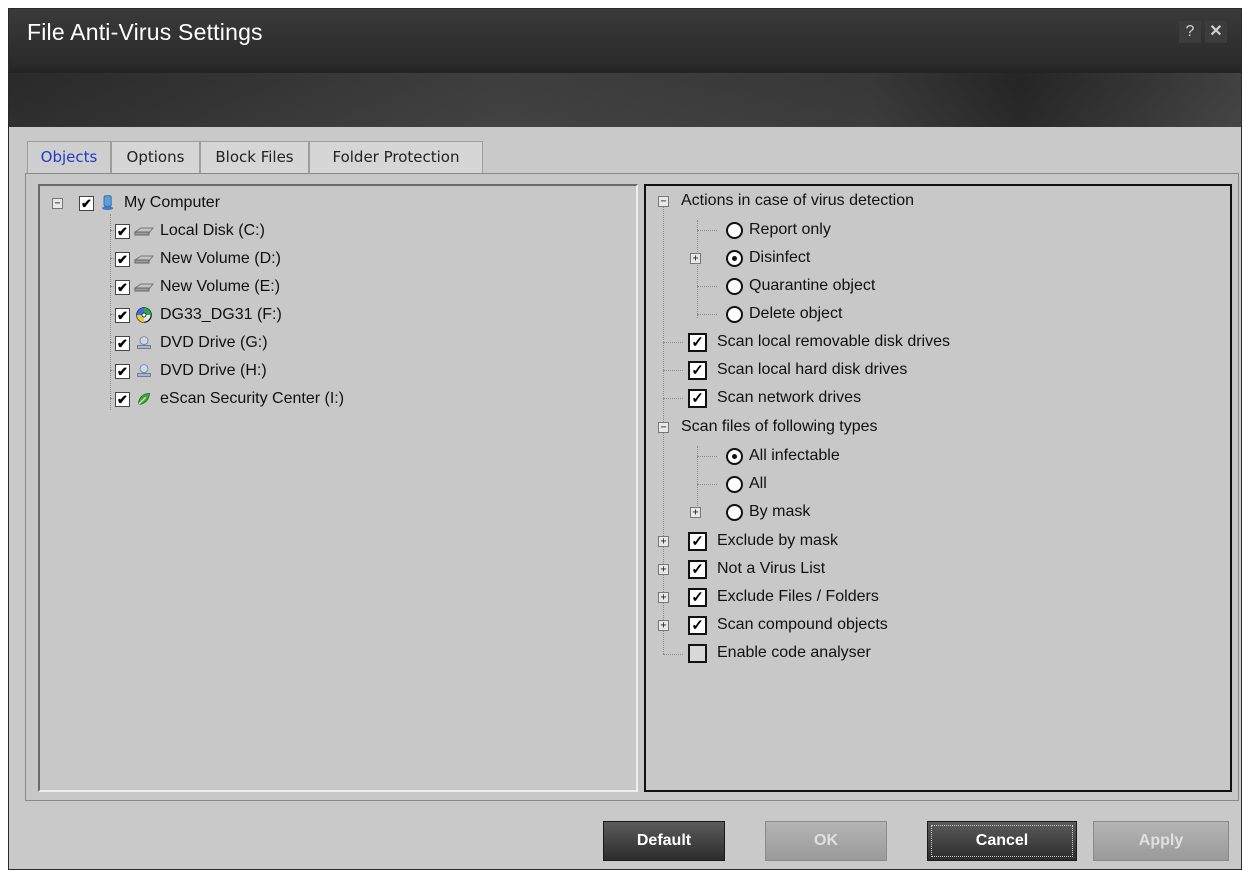 The width and height of the screenshot is (1248, 870). I want to click on tree-item-drive-i: ✔ eScan Security Center (I:), so click(229, 399).